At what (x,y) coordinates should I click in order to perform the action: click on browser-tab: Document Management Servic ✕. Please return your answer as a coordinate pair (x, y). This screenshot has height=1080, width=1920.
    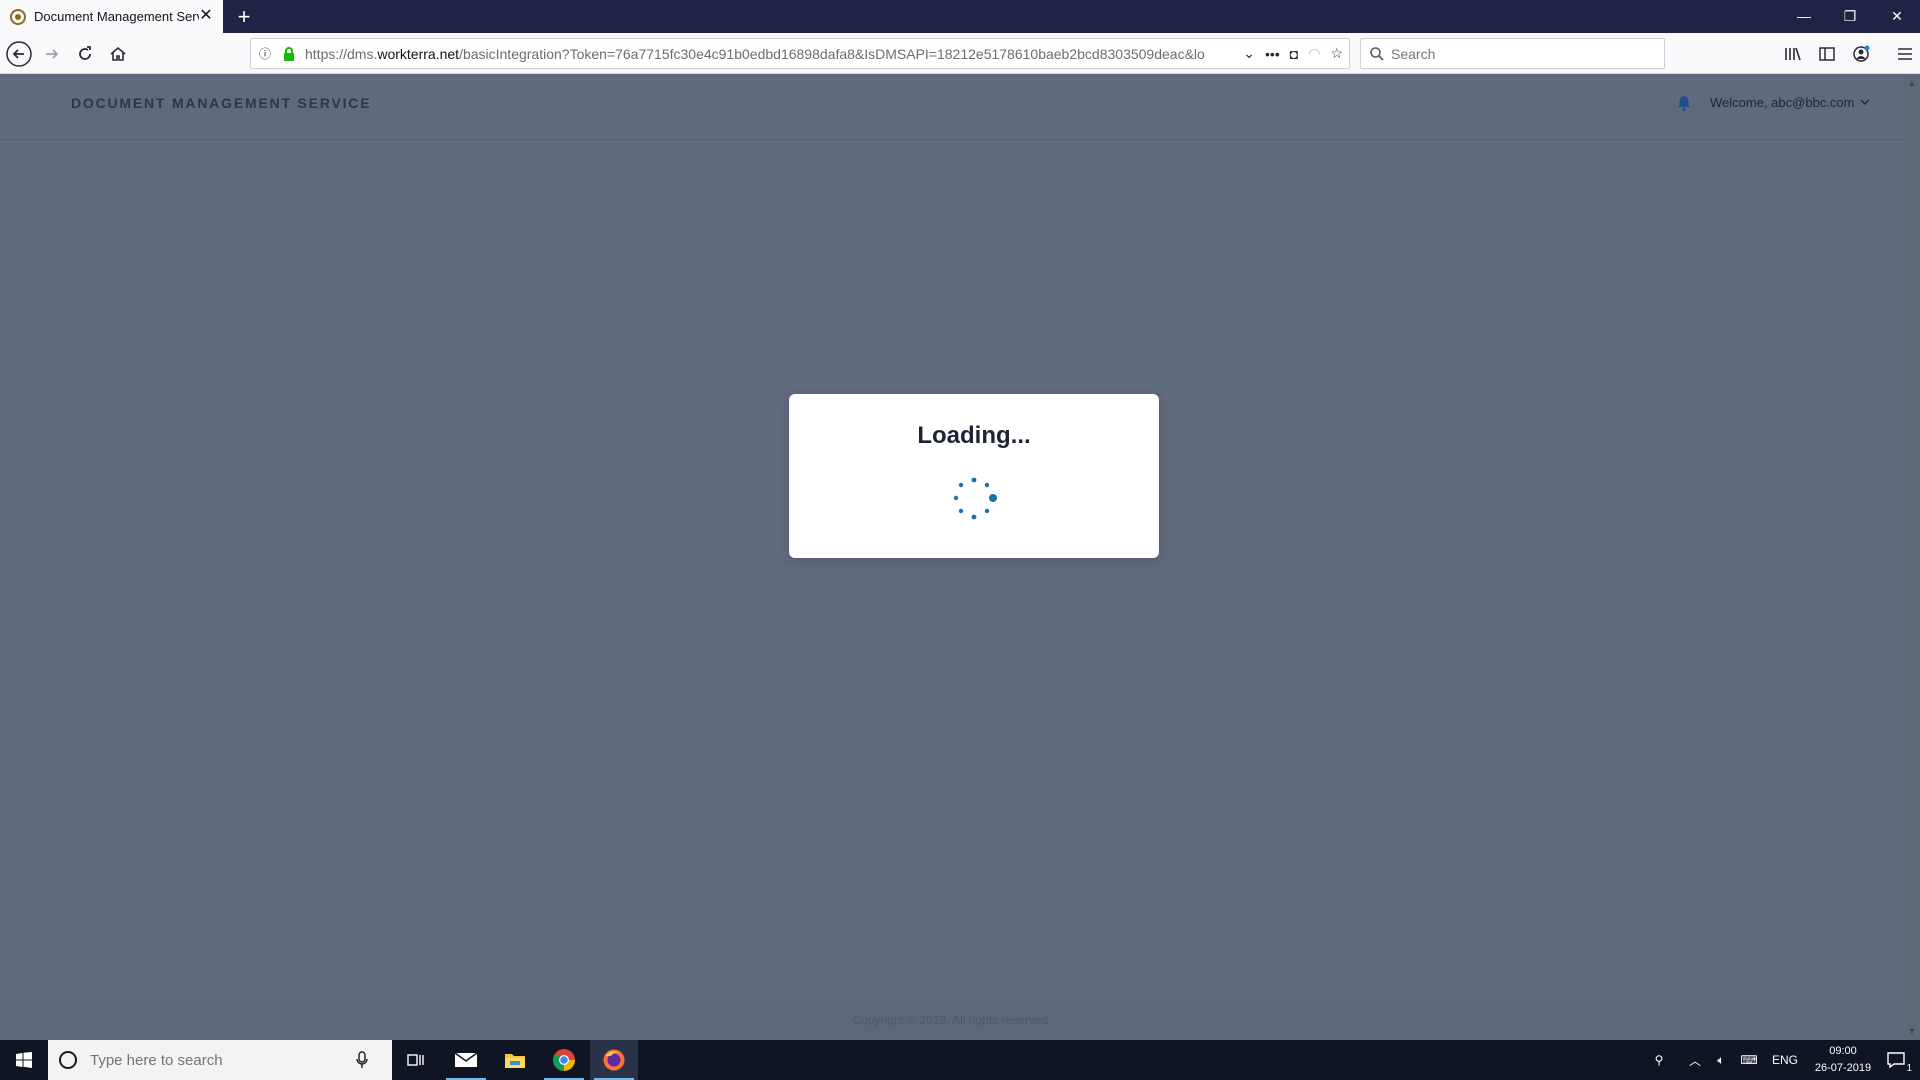
    Looking at the image, I should click on (111, 16).